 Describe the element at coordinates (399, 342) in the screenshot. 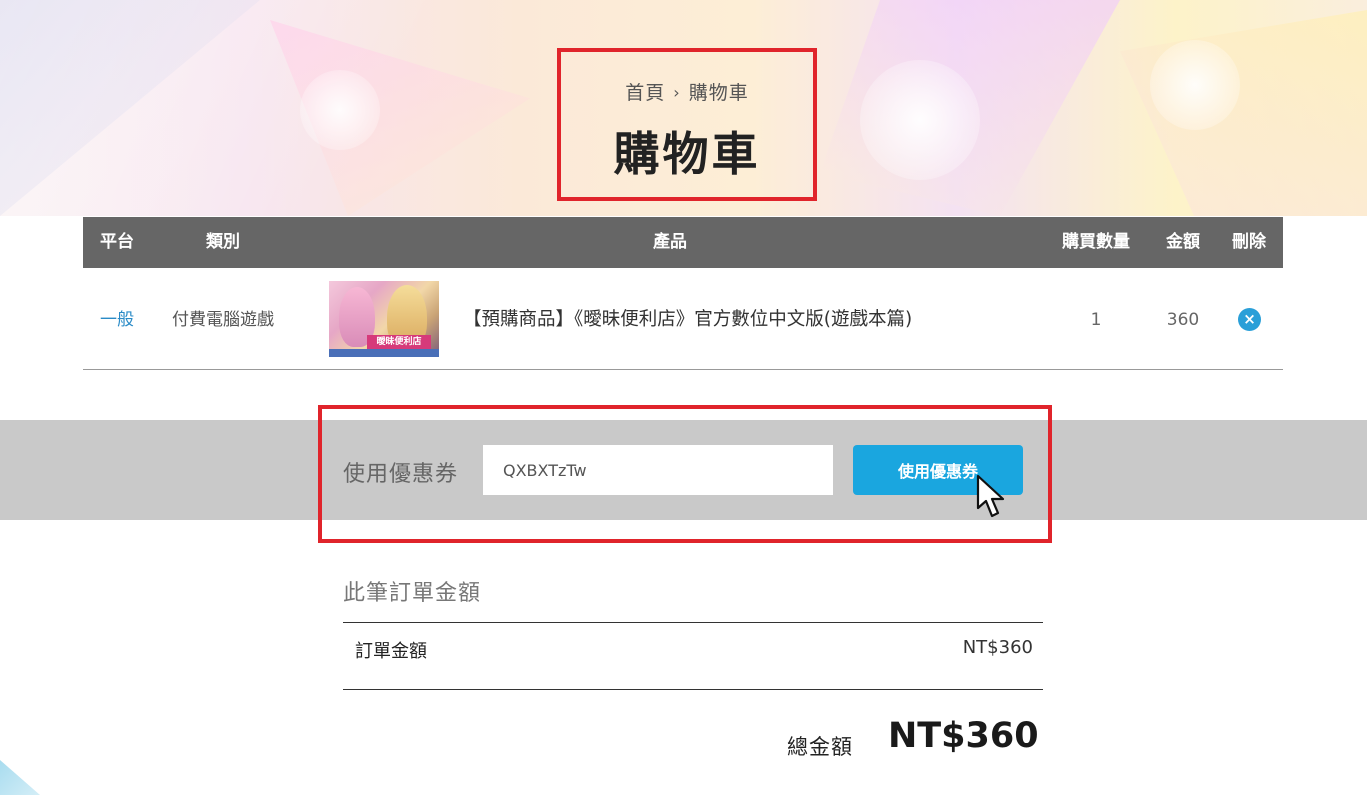

I see `thumbnail-game-logo: 曖昧便利店` at that location.